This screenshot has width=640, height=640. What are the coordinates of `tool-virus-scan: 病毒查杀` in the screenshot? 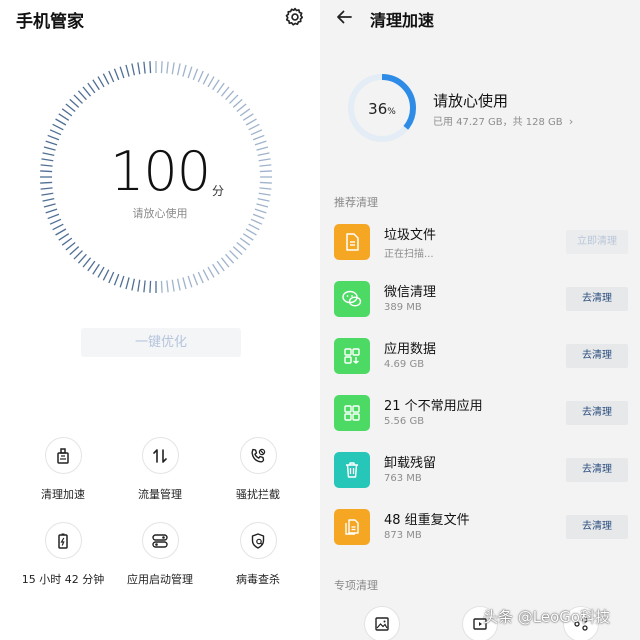 It's located at (258, 554).